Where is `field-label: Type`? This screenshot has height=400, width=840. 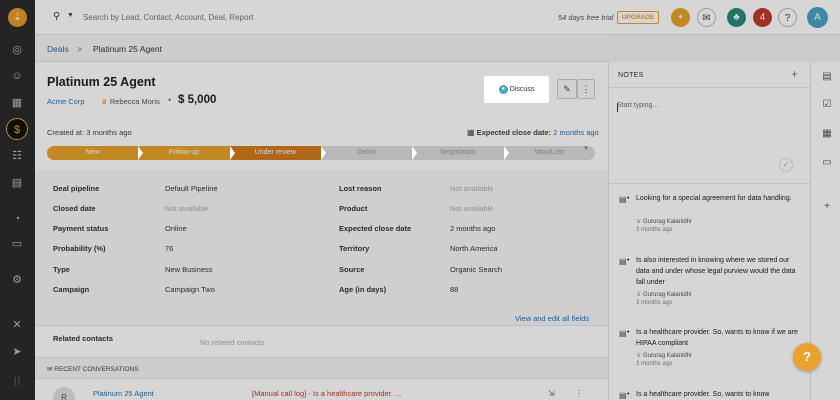
field-label: Type is located at coordinates (61, 269).